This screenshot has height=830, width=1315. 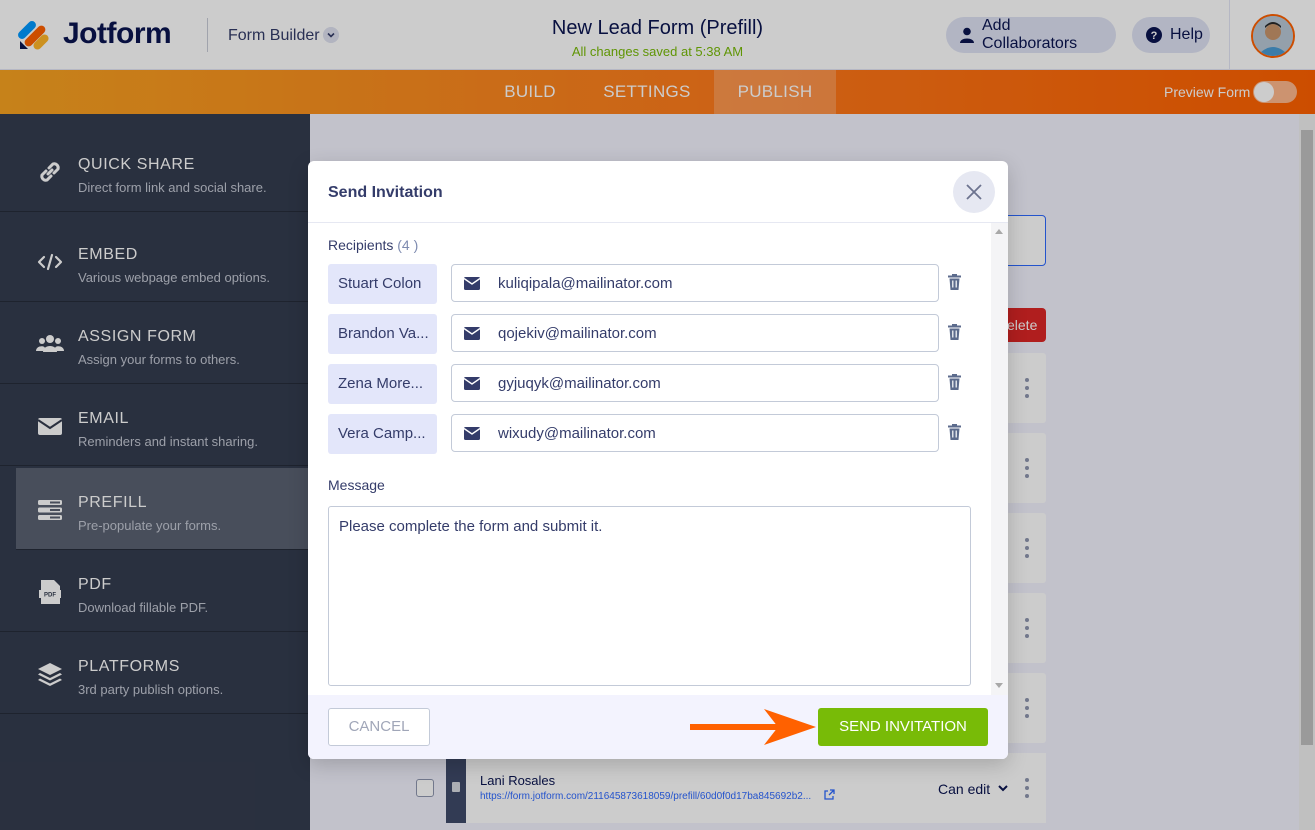 I want to click on recipient-email-field: wixudy@mailinator.com, so click(x=695, y=433).